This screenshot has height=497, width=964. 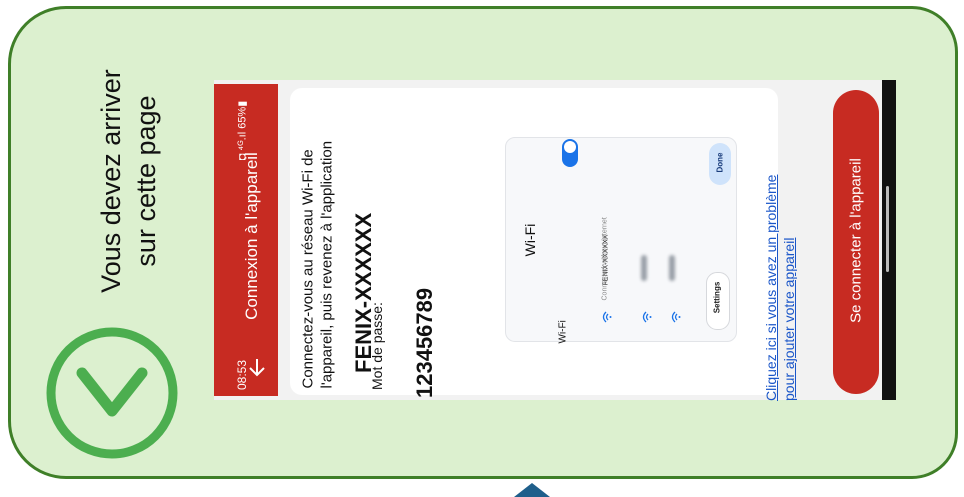 I want to click on help-link-line-1: Cliquez ici si vous avez un problème, so click(x=771, y=251).